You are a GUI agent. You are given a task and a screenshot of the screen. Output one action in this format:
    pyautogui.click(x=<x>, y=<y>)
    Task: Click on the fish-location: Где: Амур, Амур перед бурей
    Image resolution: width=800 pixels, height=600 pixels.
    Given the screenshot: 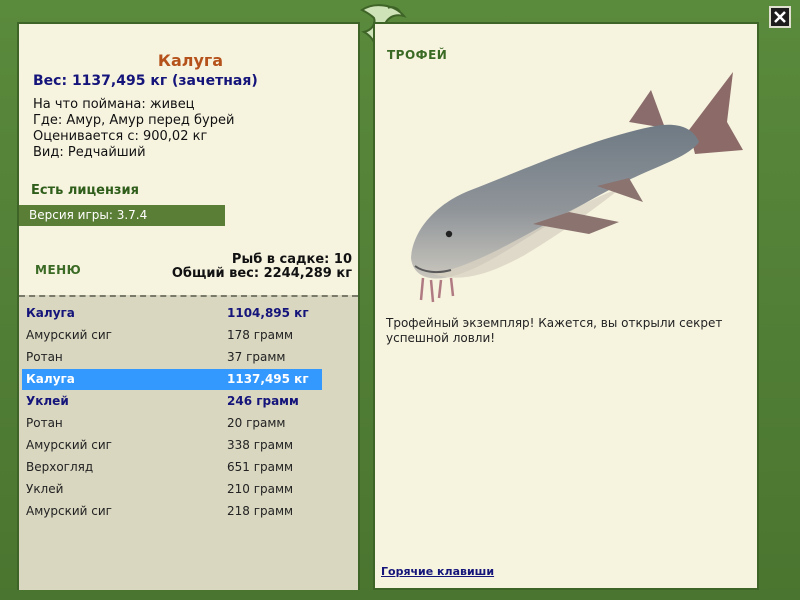 What is the action you would take?
    pyautogui.click(x=134, y=120)
    